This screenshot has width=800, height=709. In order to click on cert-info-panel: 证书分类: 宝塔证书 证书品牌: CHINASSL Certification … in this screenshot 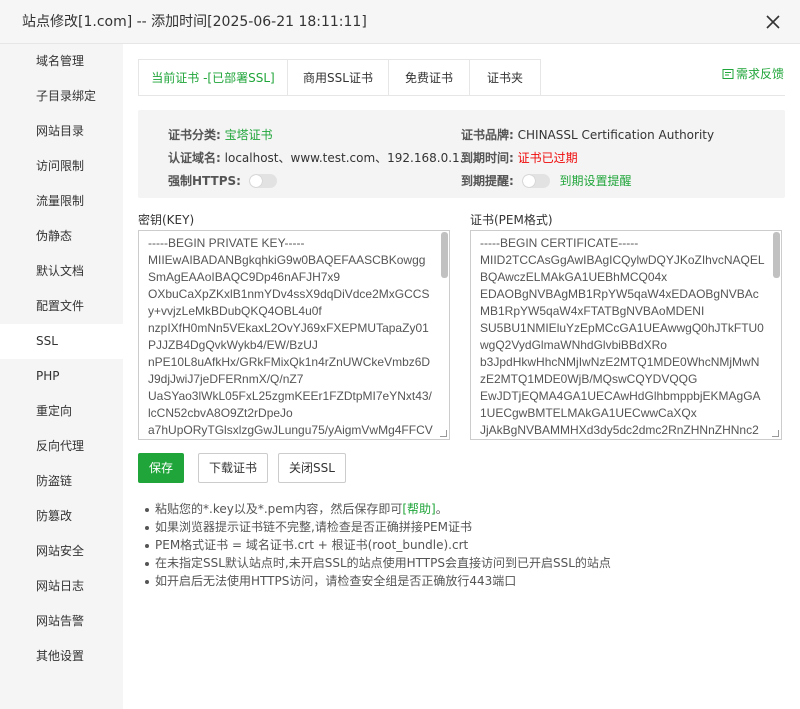, I will do `click(461, 154)`.